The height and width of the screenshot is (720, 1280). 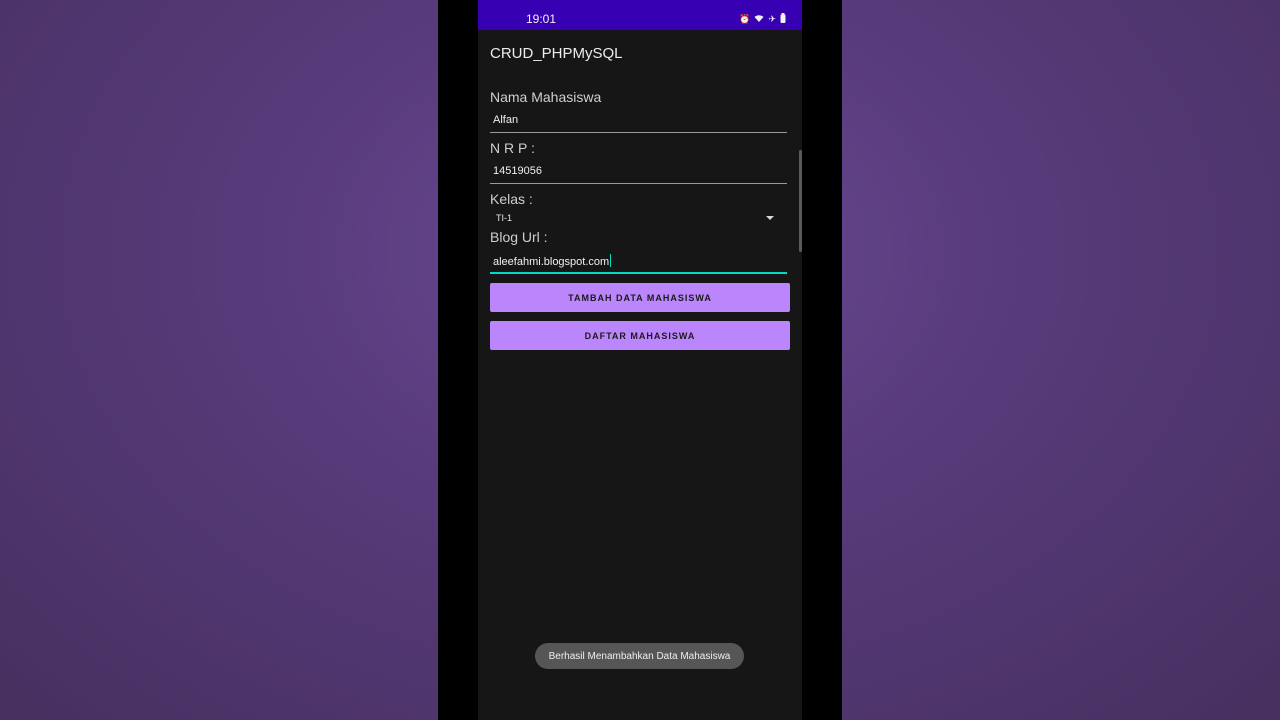 What do you see at coordinates (639, 656) in the screenshot?
I see `toast-message: Berhasil Menambahkan Data Mahasiswa` at bounding box center [639, 656].